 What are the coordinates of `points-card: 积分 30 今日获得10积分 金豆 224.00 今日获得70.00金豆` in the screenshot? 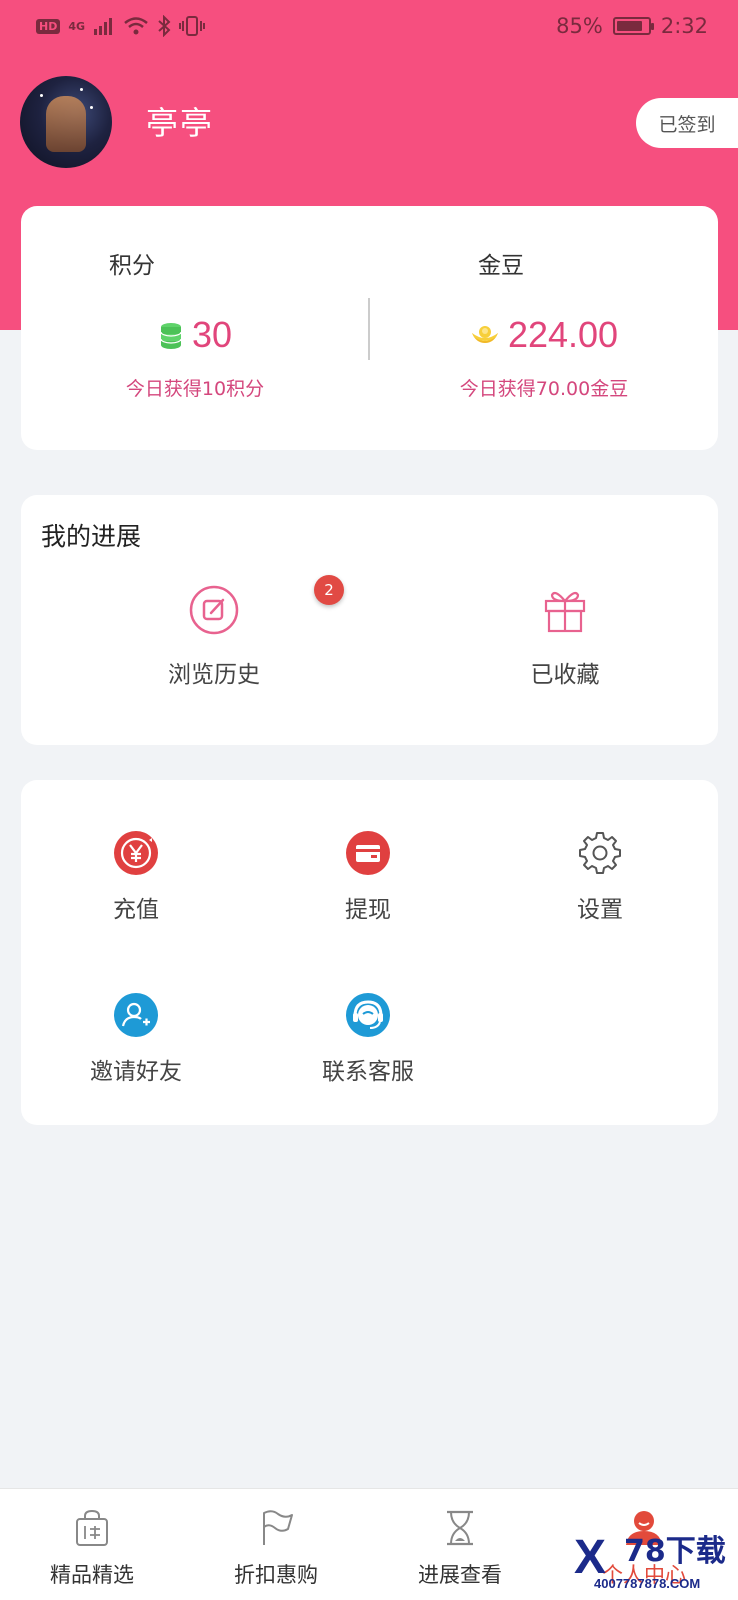 It's located at (369, 328).